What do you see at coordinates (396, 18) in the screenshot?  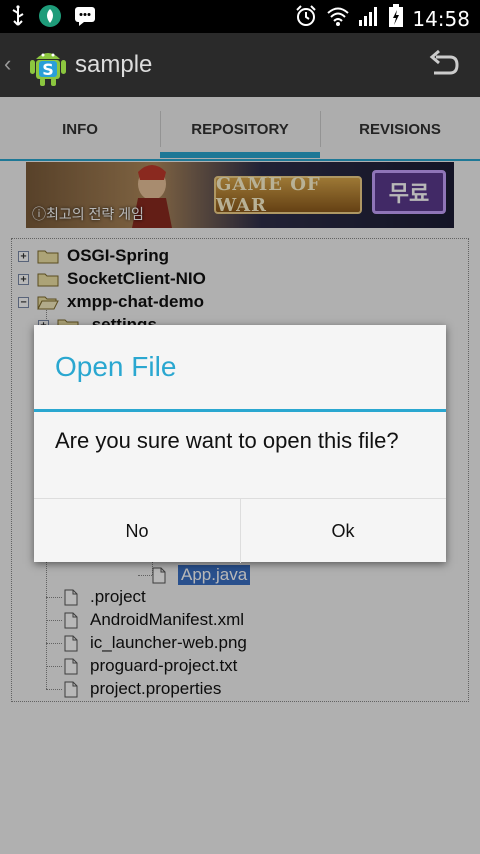 I see `battery-charging-icon` at bounding box center [396, 18].